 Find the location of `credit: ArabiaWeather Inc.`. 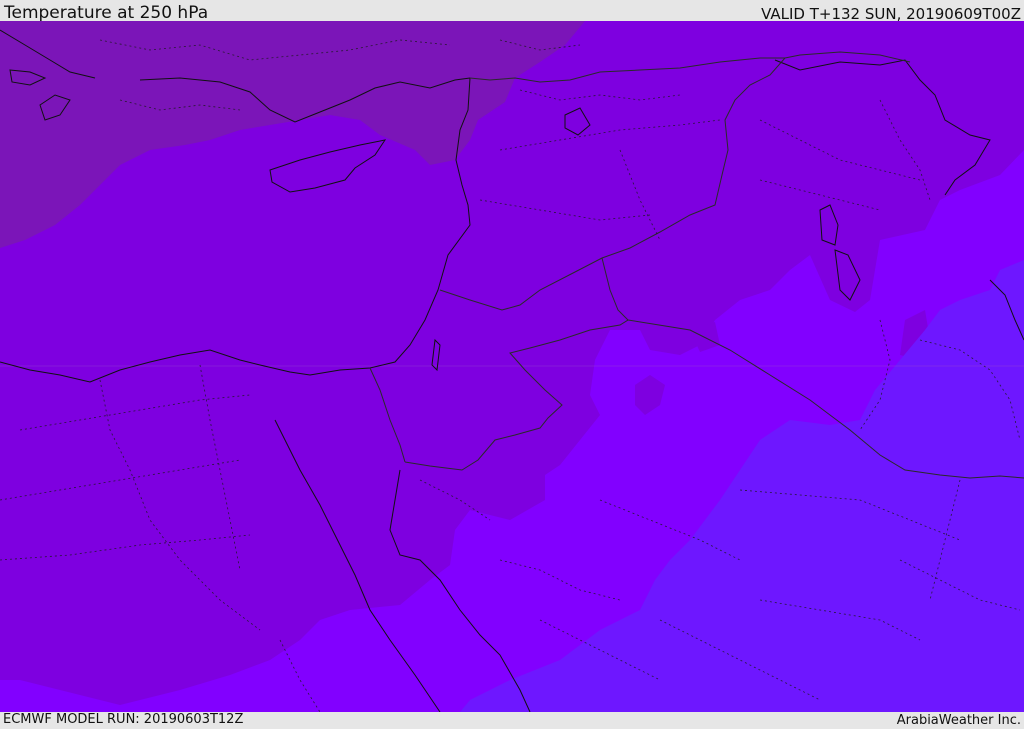

credit: ArabiaWeather Inc. is located at coordinates (958, 720).